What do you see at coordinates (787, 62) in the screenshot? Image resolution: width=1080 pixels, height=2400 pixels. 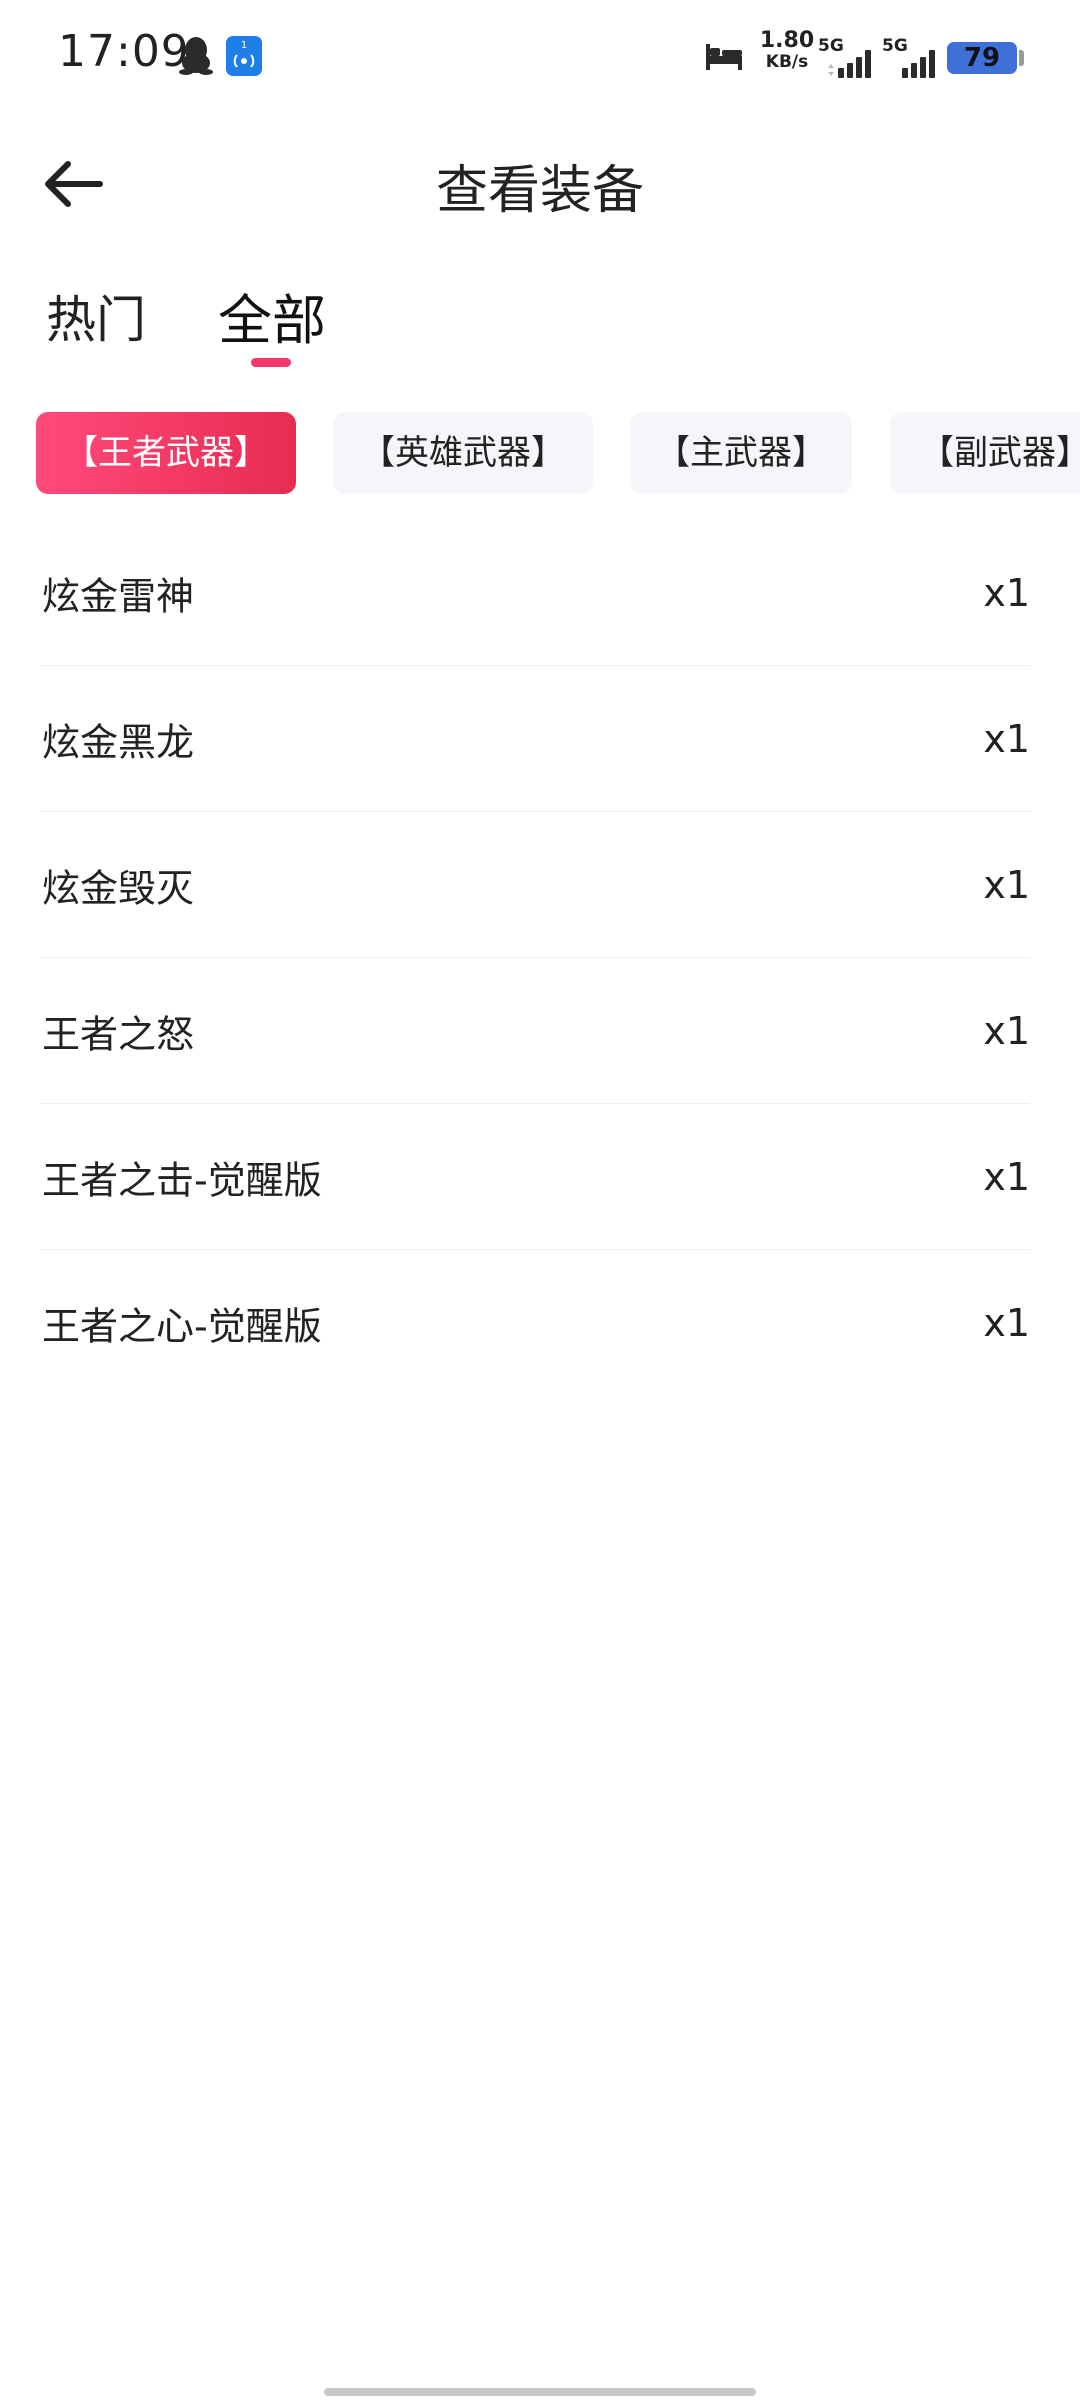 I see `network-speed-unit: KB/s` at bounding box center [787, 62].